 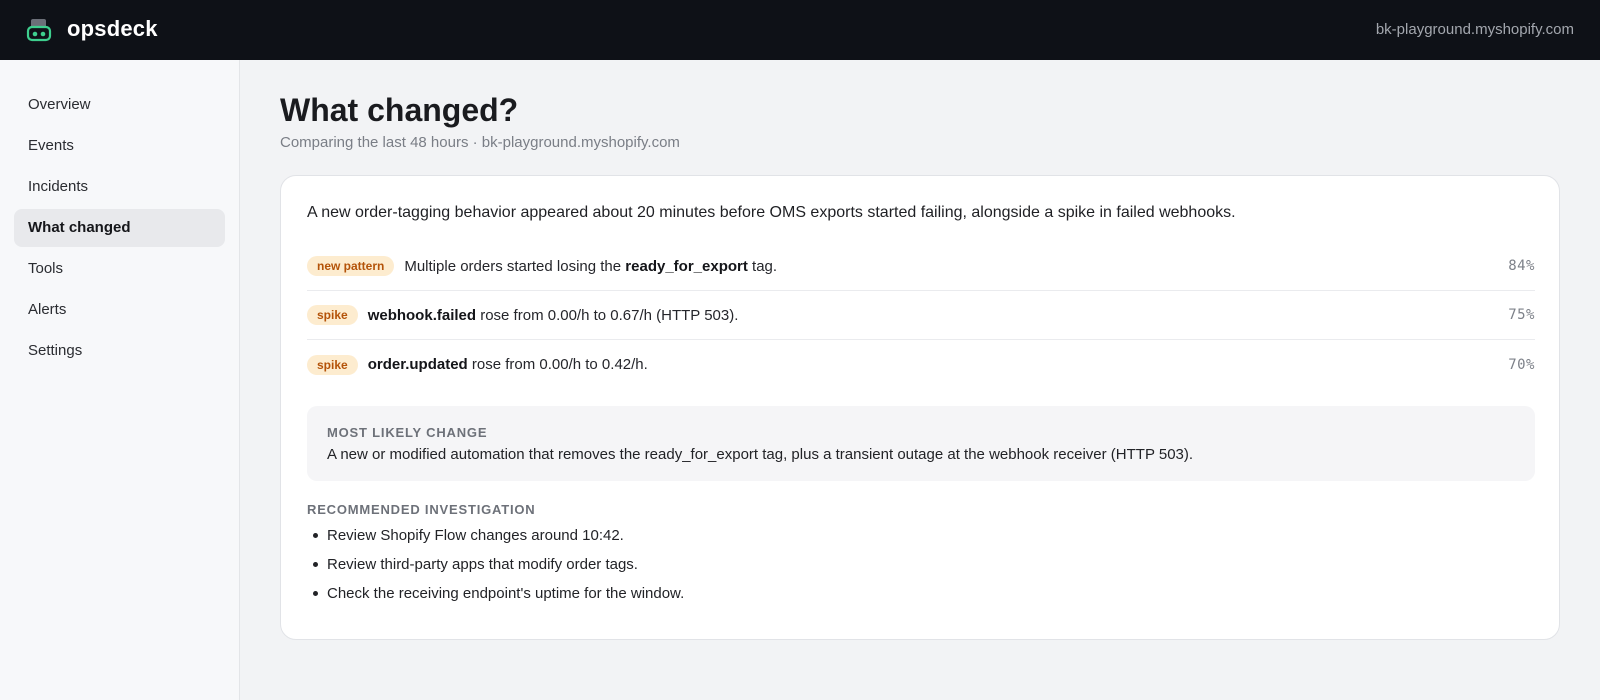 I want to click on finding-confidence: 75%, so click(x=1521, y=315).